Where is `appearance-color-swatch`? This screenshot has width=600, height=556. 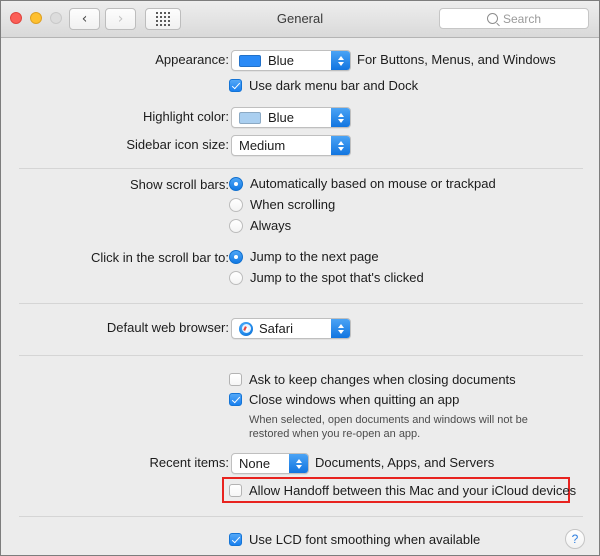
appearance-color-swatch is located at coordinates (250, 60).